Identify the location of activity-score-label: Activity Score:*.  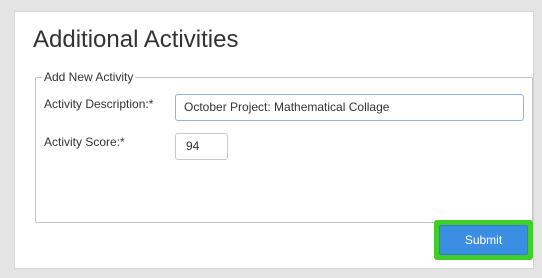
(84, 142).